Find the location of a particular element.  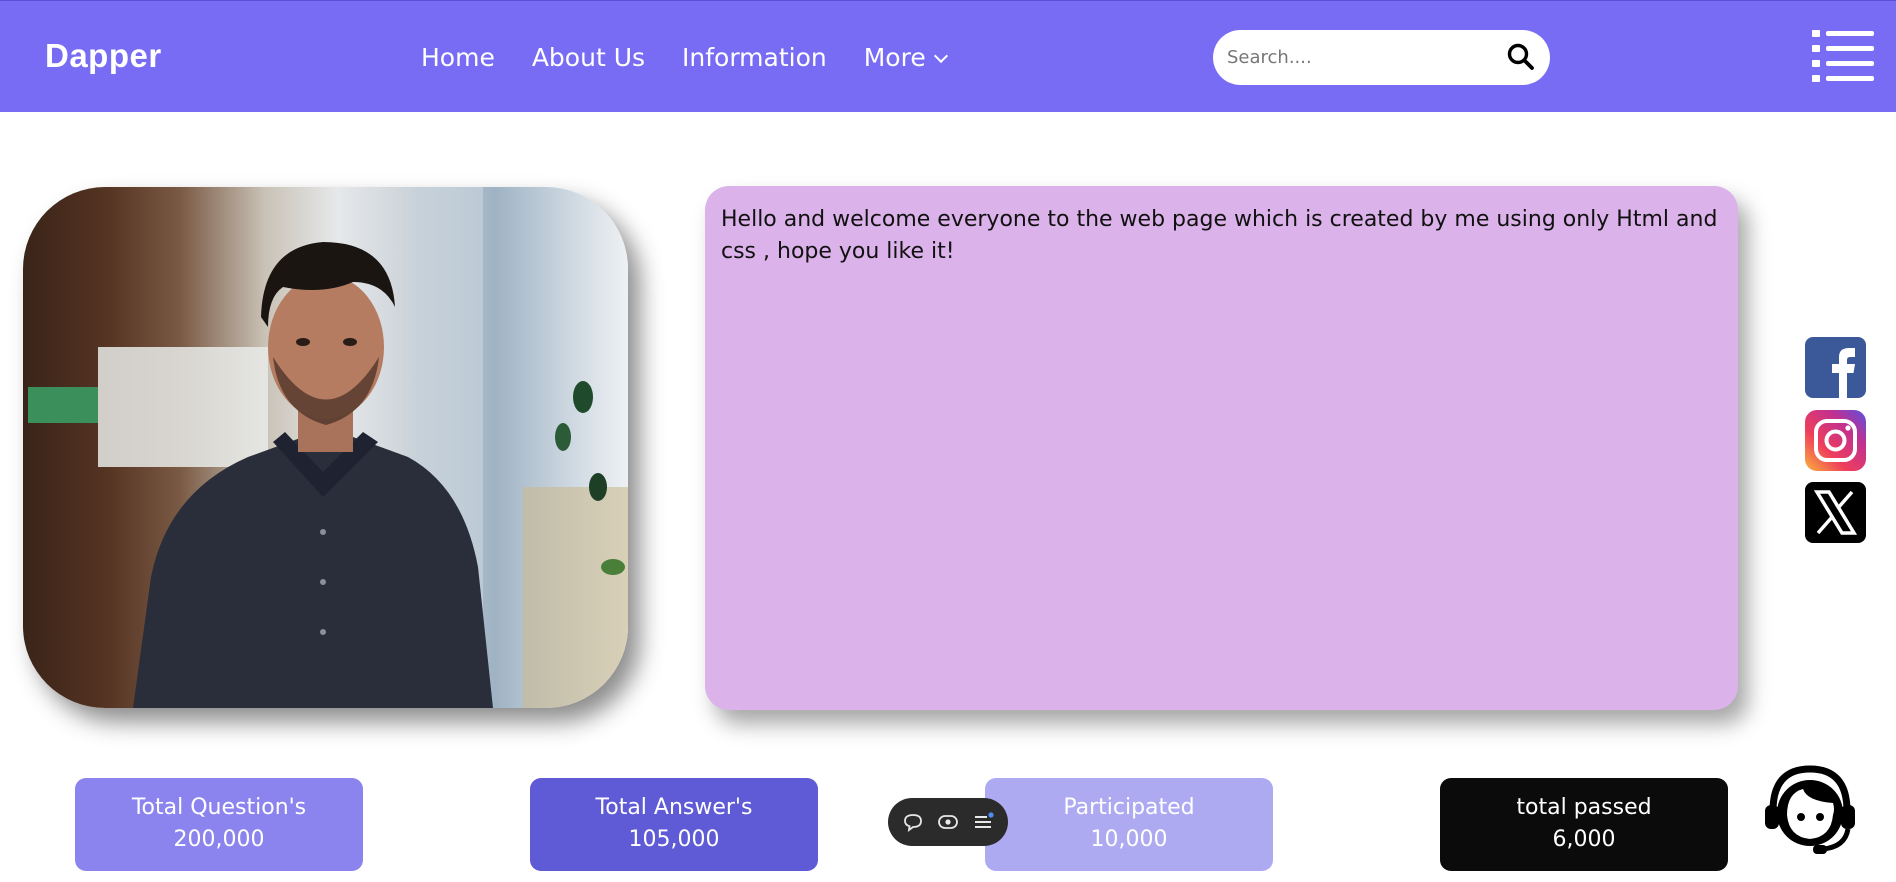

customer-support-icon is located at coordinates (1810, 809).